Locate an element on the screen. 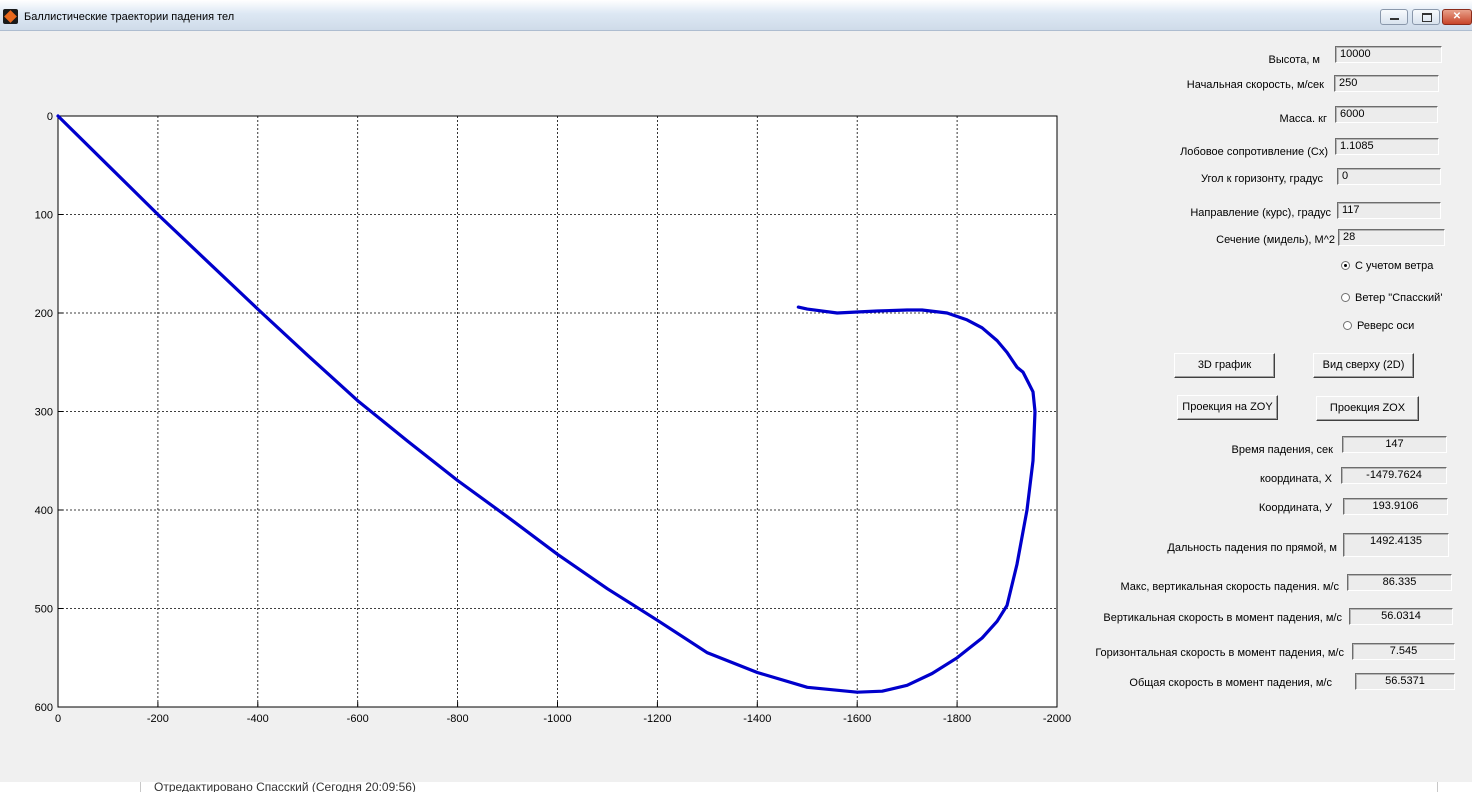  x-tick-label: -1400 is located at coordinates (757, 719).